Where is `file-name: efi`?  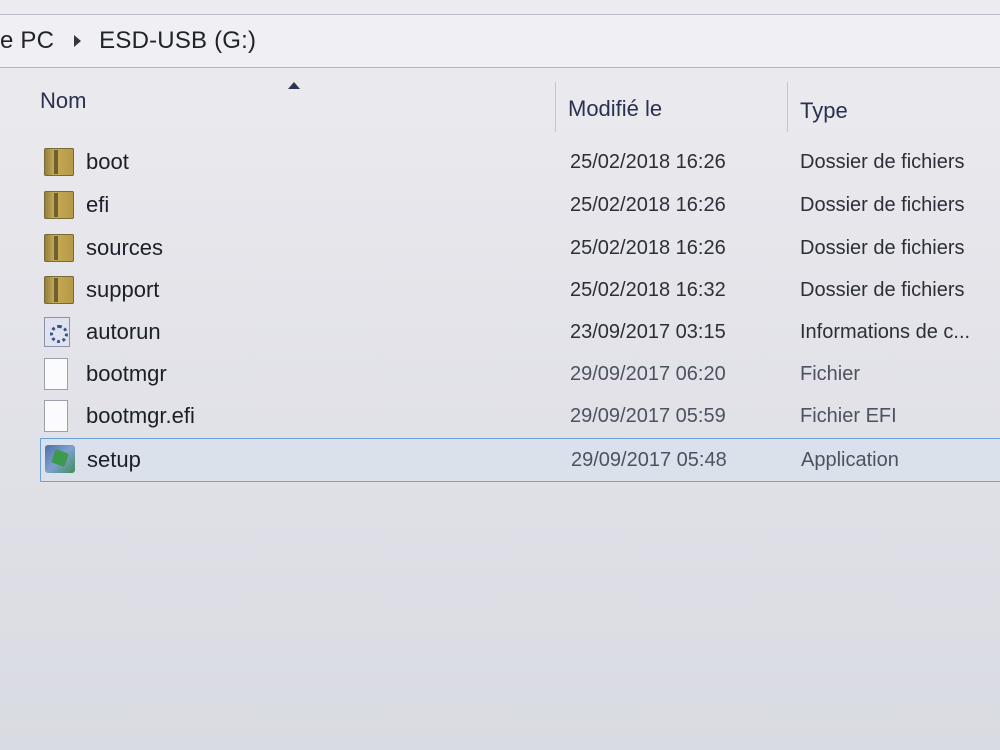
file-name: efi is located at coordinates (98, 204).